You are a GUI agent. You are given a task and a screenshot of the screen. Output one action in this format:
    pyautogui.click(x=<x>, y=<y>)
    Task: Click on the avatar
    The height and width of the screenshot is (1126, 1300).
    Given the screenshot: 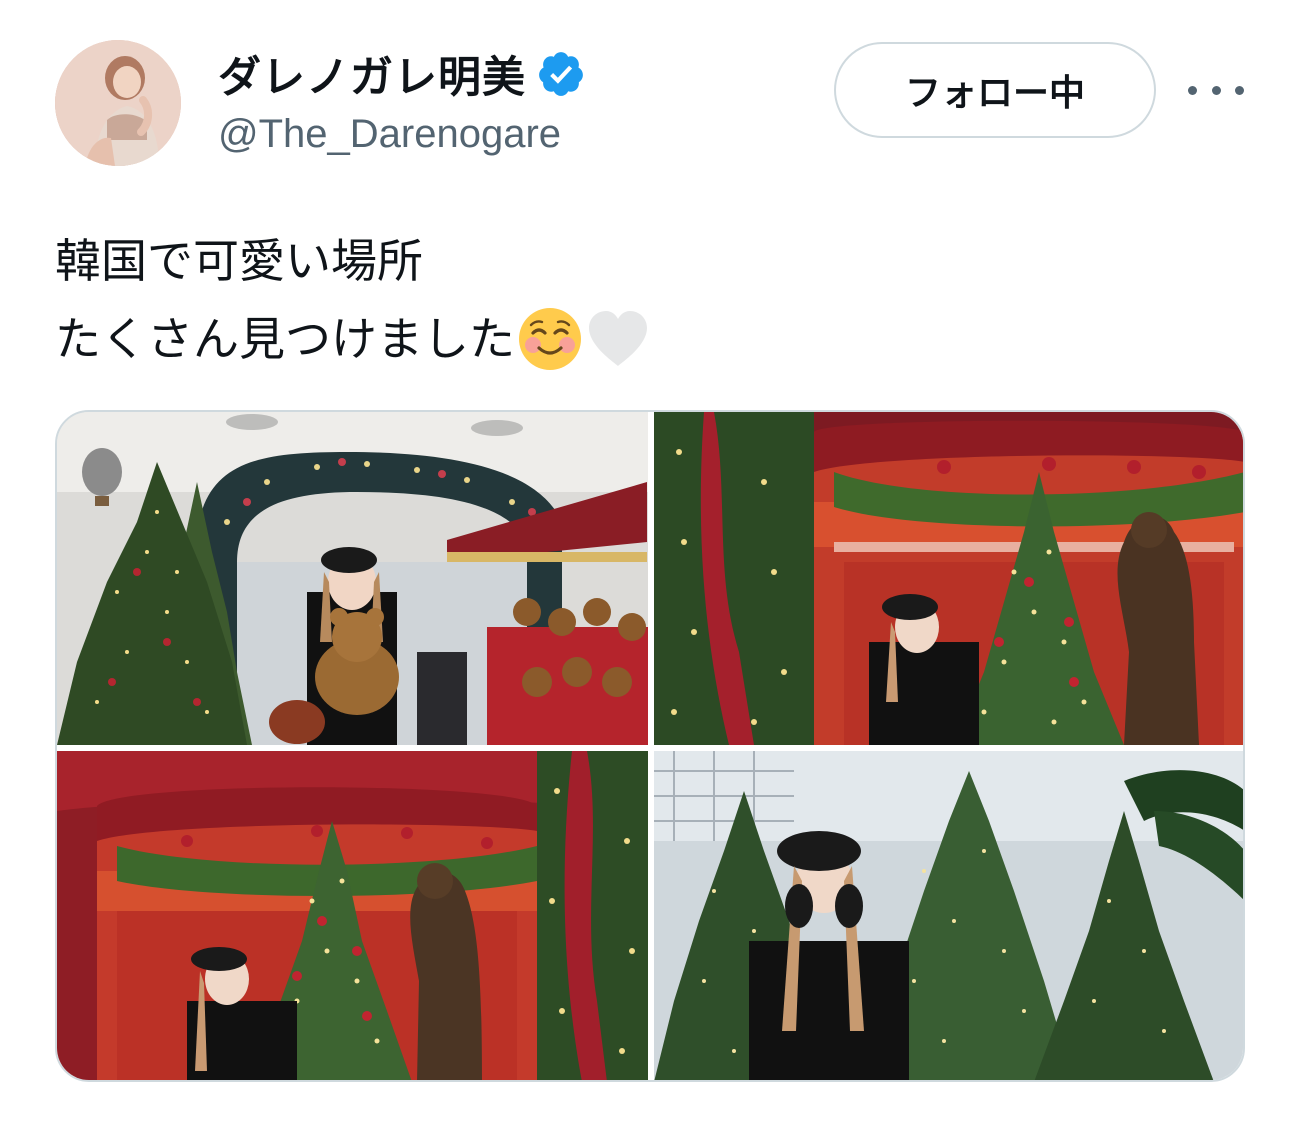 What is the action you would take?
    pyautogui.click(x=118, y=103)
    